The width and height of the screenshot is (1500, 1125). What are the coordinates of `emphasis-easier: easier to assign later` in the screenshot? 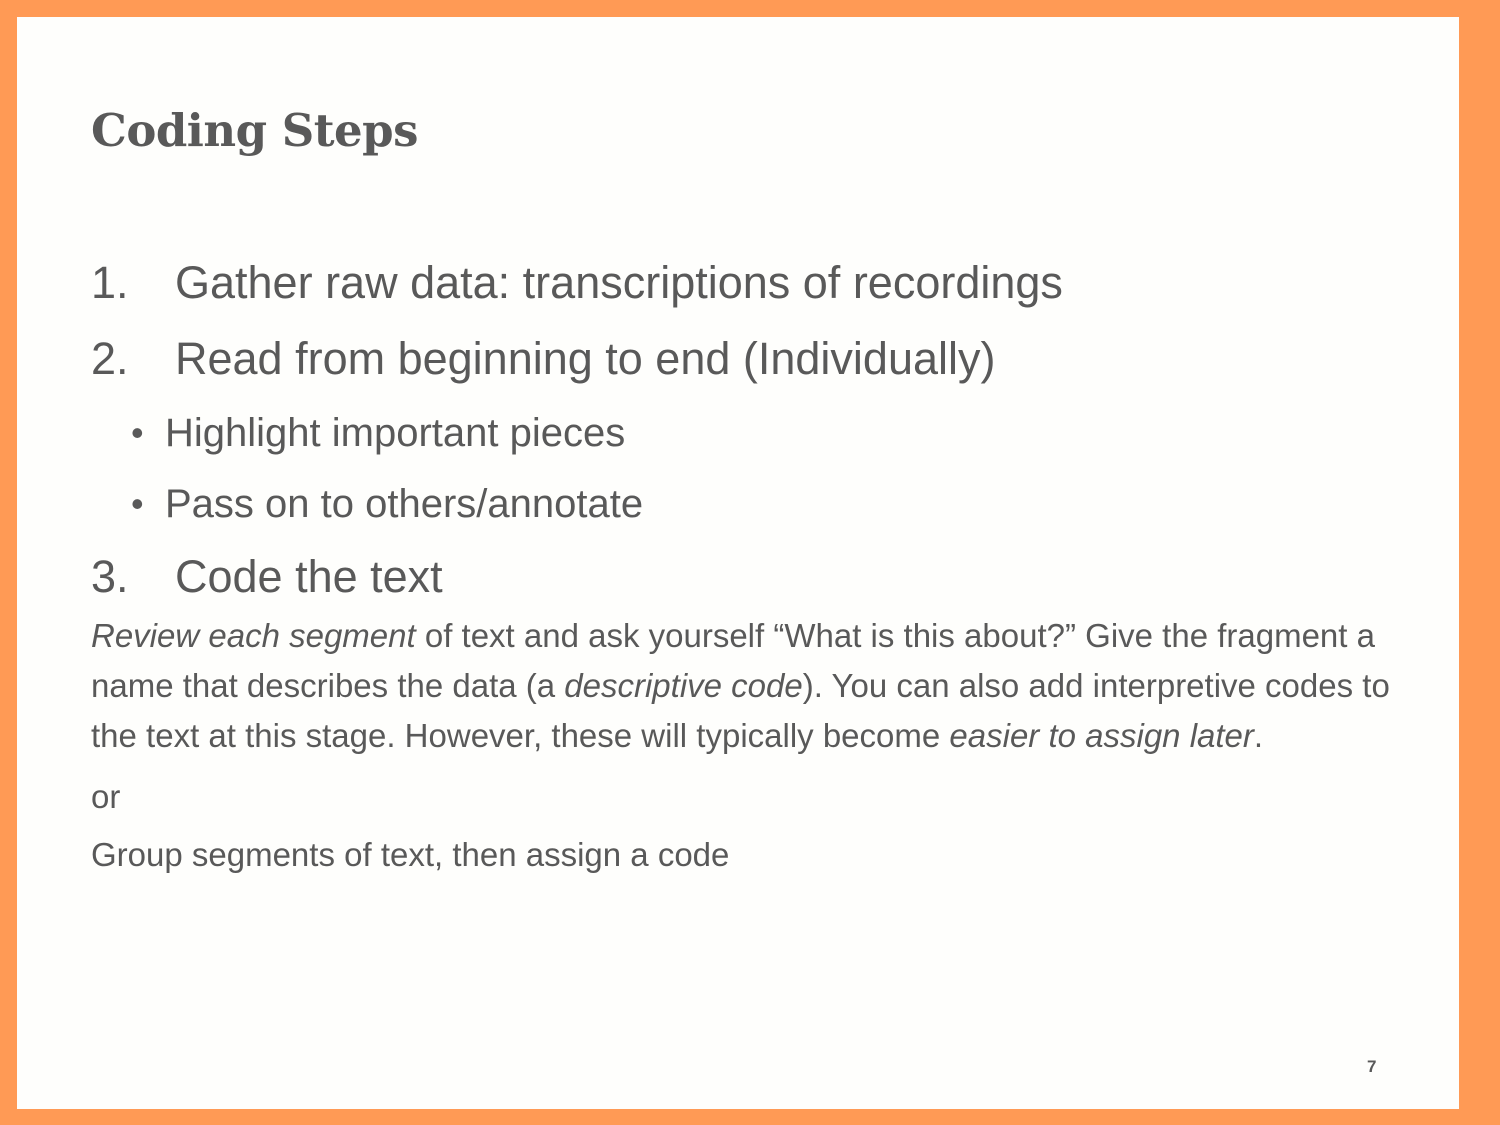 It's located at (1101, 735).